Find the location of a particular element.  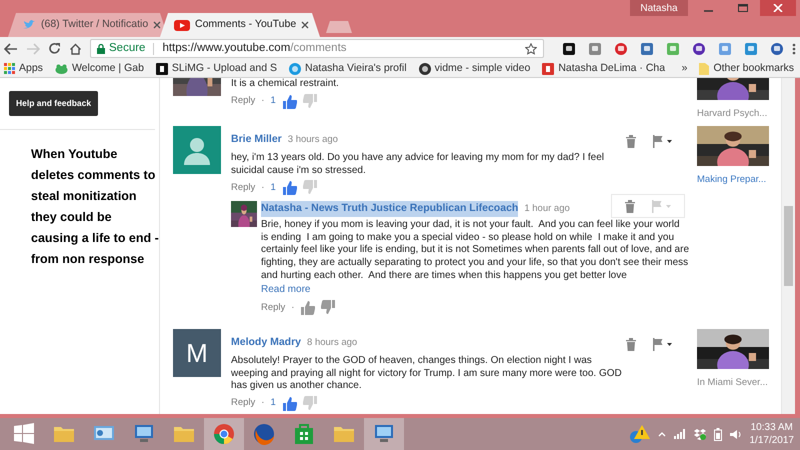

store-icon is located at coordinates (304, 434).